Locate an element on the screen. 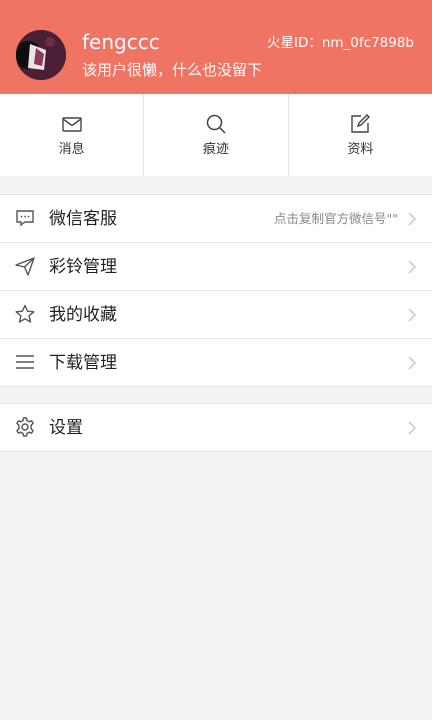  menu-item-favorites: 我的收藏 is located at coordinates (216, 314).